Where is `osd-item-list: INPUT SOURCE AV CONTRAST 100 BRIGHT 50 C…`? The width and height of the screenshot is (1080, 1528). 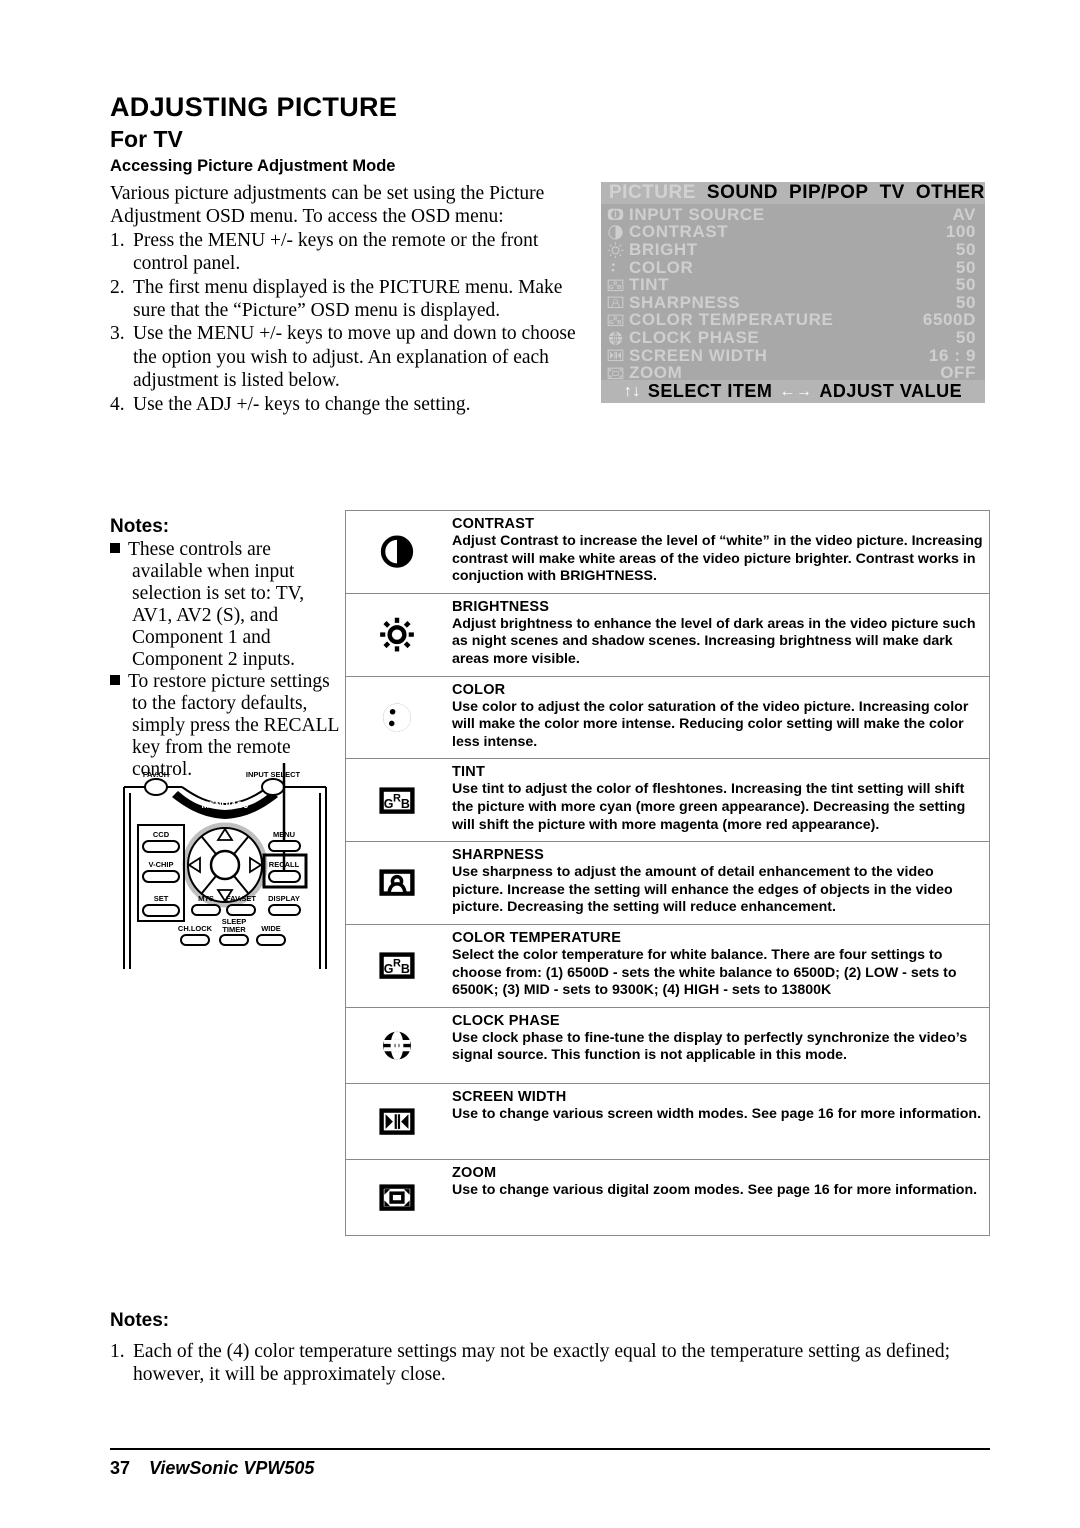
osd-item-list: INPUT SOURCE AV CONTRAST 100 BRIGHT 50 C… is located at coordinates (793, 293).